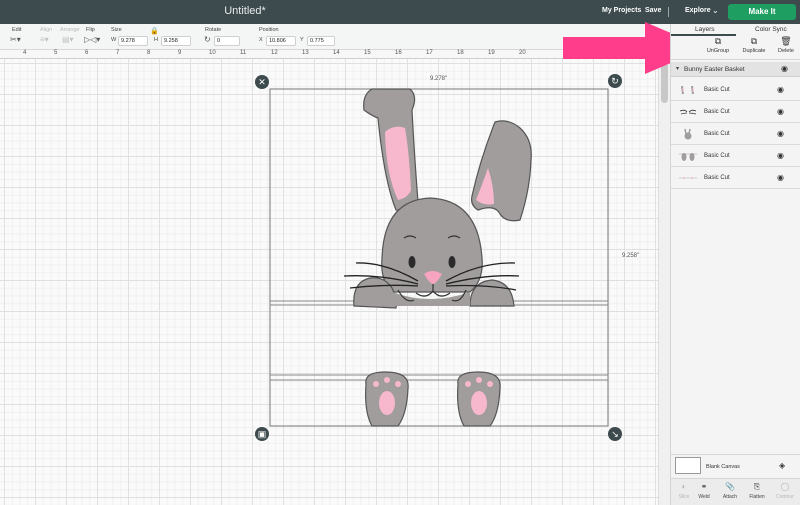  Describe the element at coordinates (704, 497) in the screenshot. I see `weld-label: Weld` at that location.